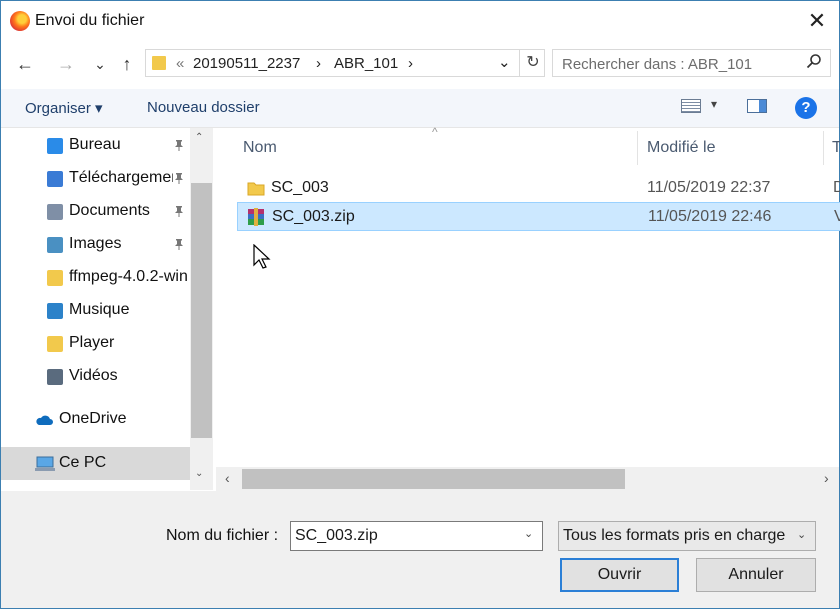  I want to click on scroll-down-arrow: ⌄, so click(199, 473).